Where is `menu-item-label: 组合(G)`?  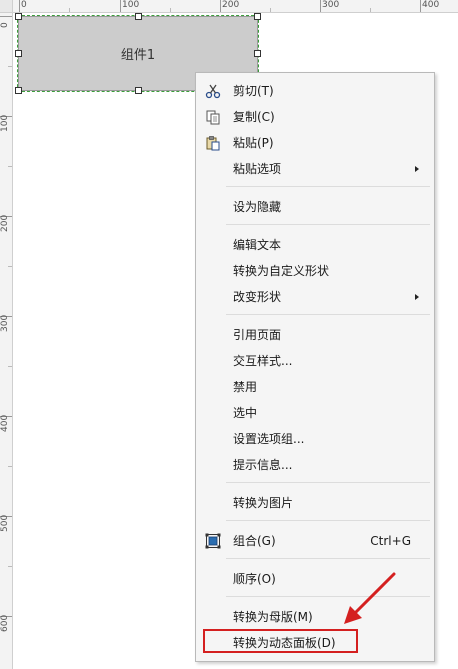
menu-item-label: 组合(G) is located at coordinates (254, 541).